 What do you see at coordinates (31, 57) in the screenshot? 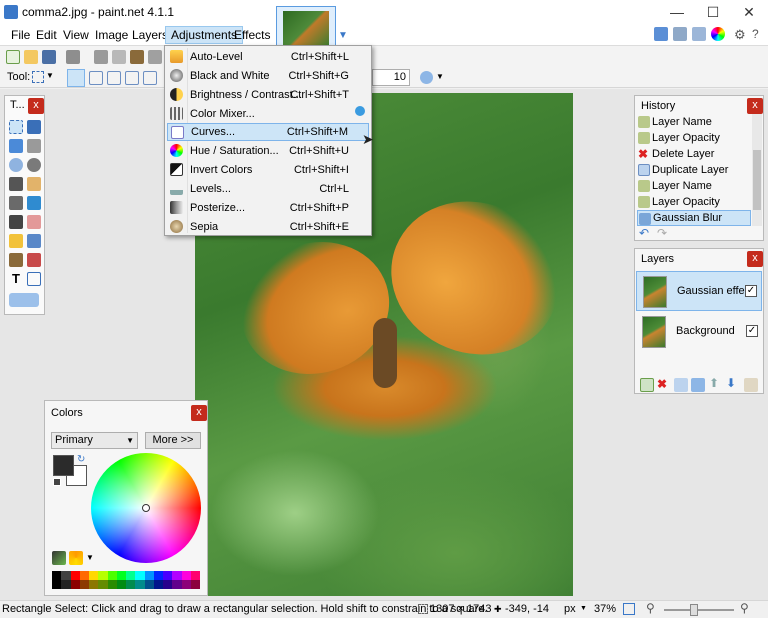
I see `open-folder-icon` at bounding box center [31, 57].